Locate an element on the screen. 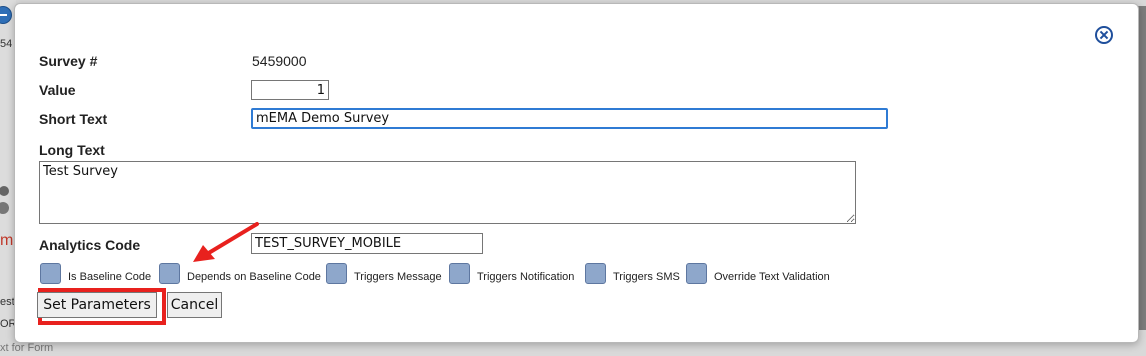 Image resolution: width=1146 pixels, height=356 pixels. analytics-code-label: Analytics Code is located at coordinates (90, 245).